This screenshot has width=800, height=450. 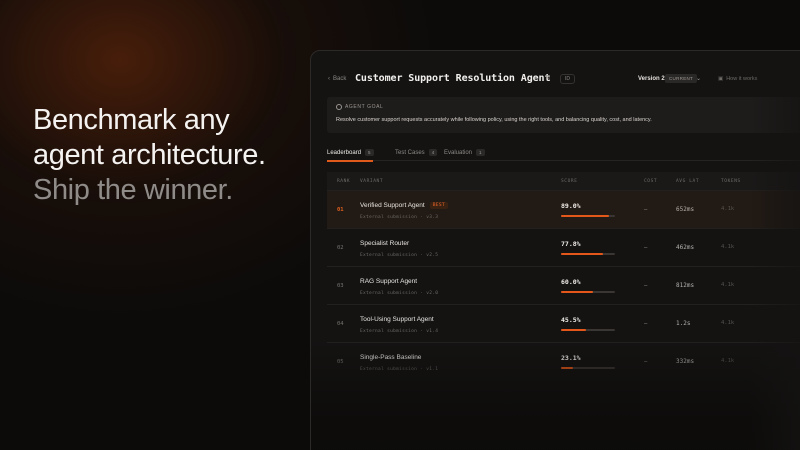 I want to click on tab-test-cases: Test Cases 4, so click(x=416, y=152).